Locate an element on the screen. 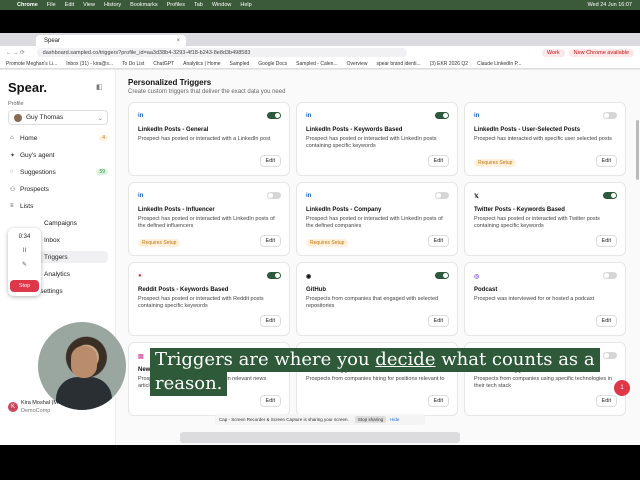 The height and width of the screenshot is (480, 640). pause-icon: II is located at coordinates (24, 251).